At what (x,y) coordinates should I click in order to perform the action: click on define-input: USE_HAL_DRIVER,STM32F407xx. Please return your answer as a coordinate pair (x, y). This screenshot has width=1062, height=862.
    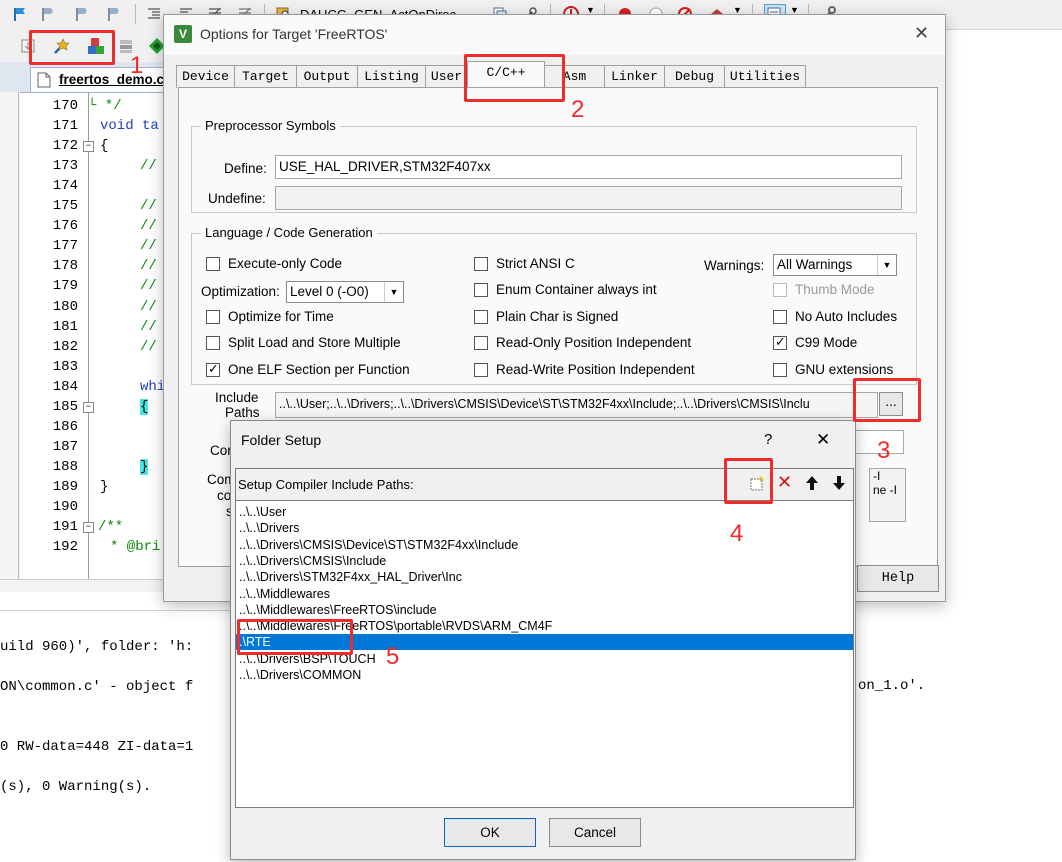
    Looking at the image, I should click on (588, 167).